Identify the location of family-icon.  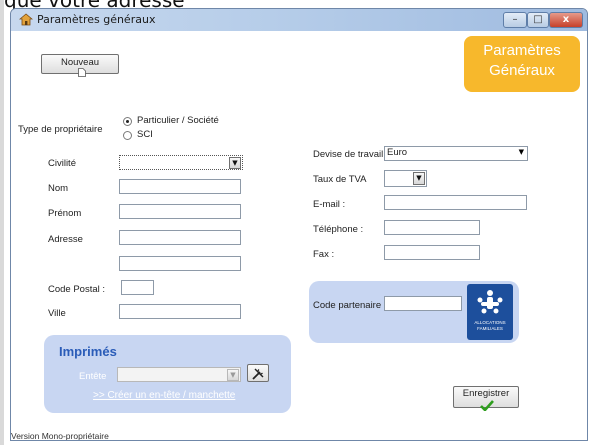
(490, 302).